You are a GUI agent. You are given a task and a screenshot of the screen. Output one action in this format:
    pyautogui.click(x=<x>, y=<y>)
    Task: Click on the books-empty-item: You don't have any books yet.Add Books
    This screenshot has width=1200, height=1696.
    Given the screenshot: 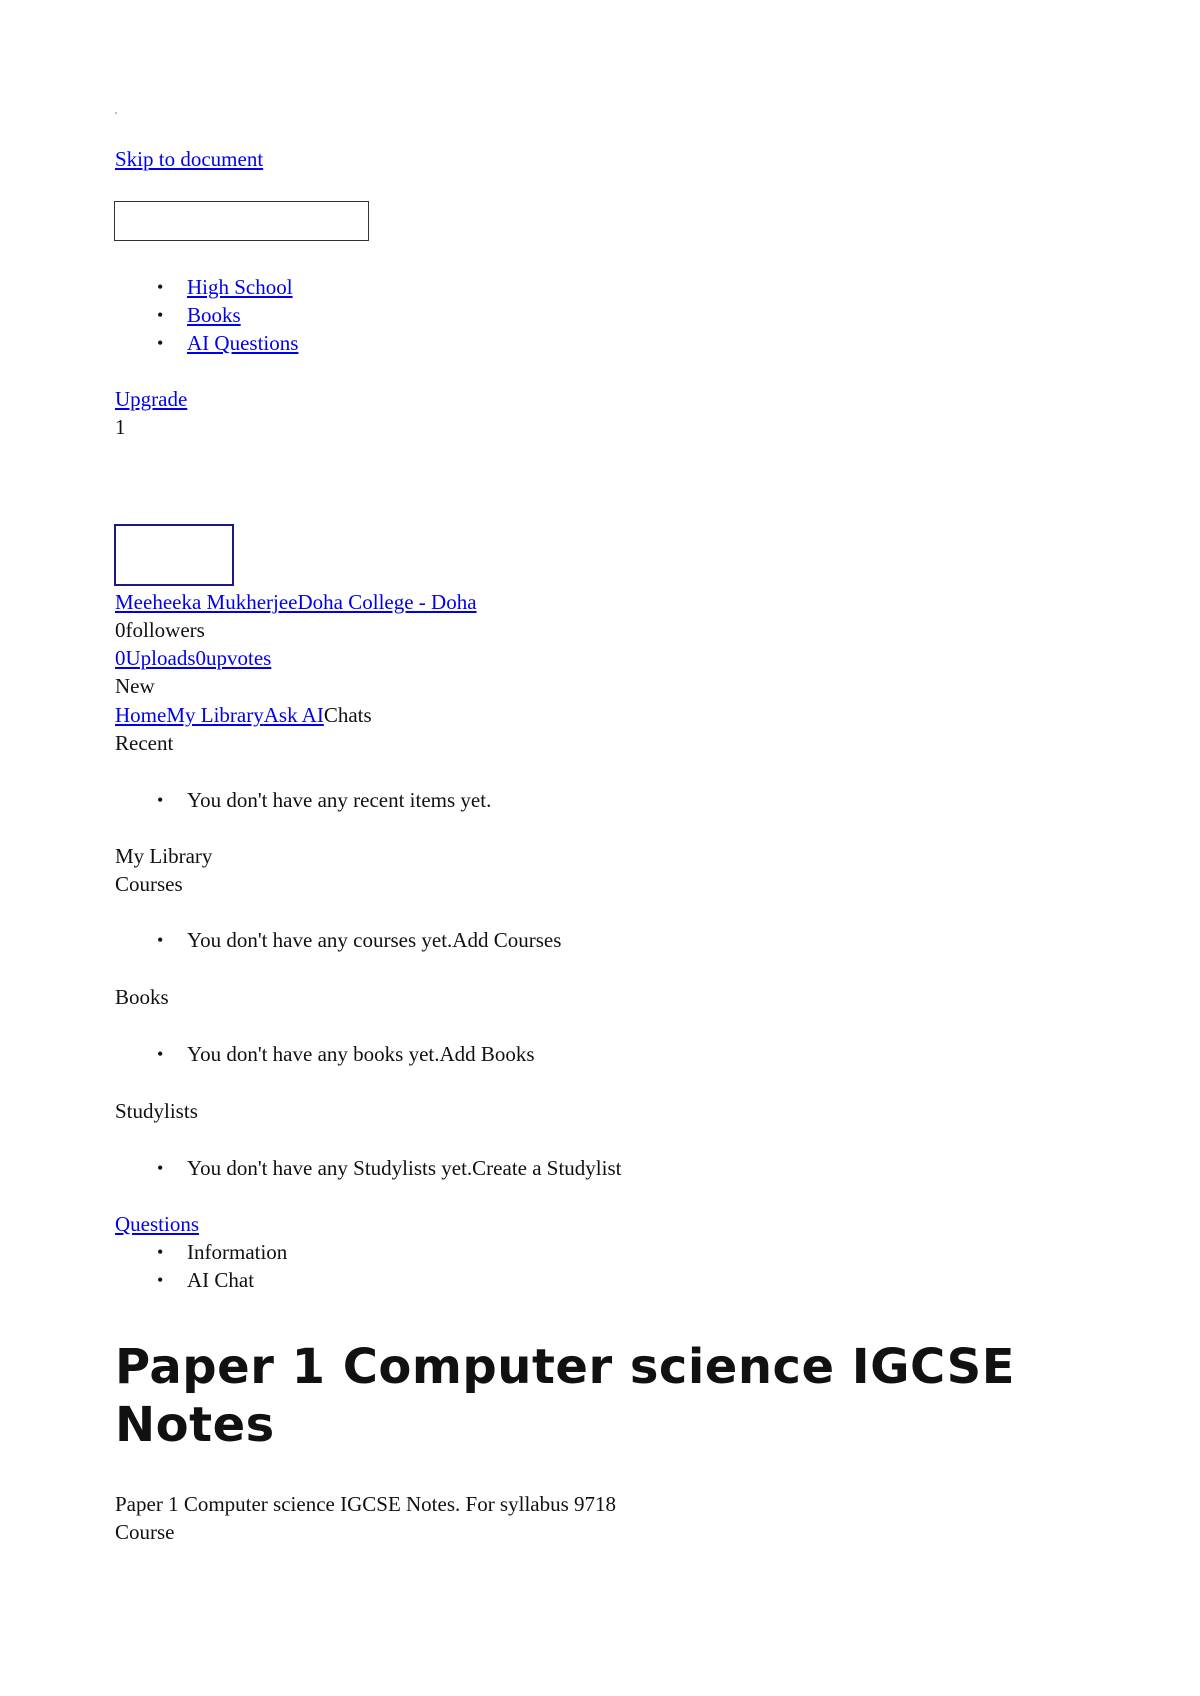 What is the action you would take?
    pyautogui.click(x=325, y=1054)
    